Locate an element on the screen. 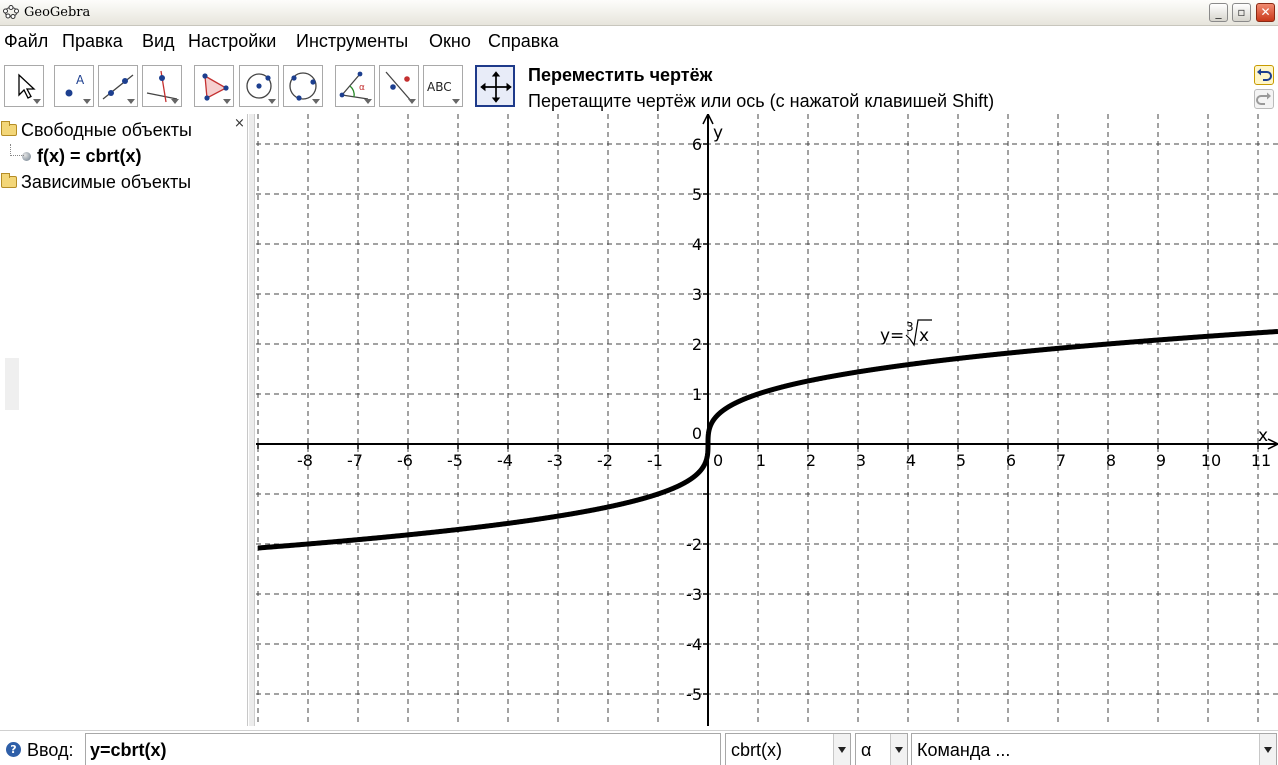 The image size is (1278, 765). y-tick-label: -2 is located at coordinates (694, 544).